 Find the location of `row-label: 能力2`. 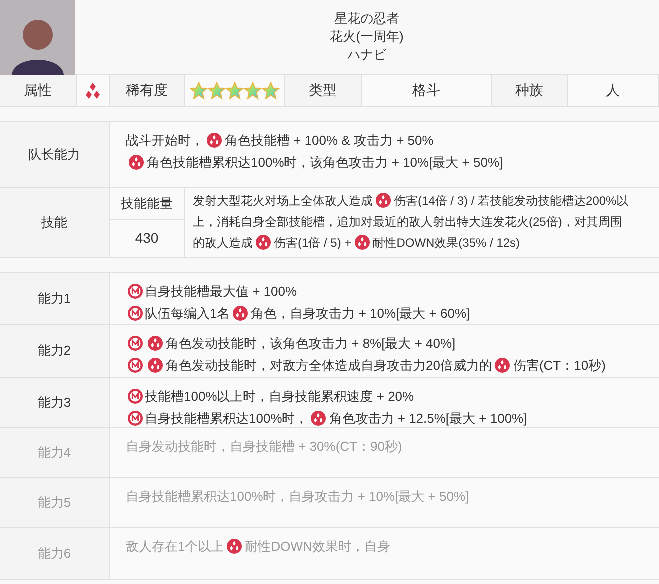

row-label: 能力2 is located at coordinates (55, 351).